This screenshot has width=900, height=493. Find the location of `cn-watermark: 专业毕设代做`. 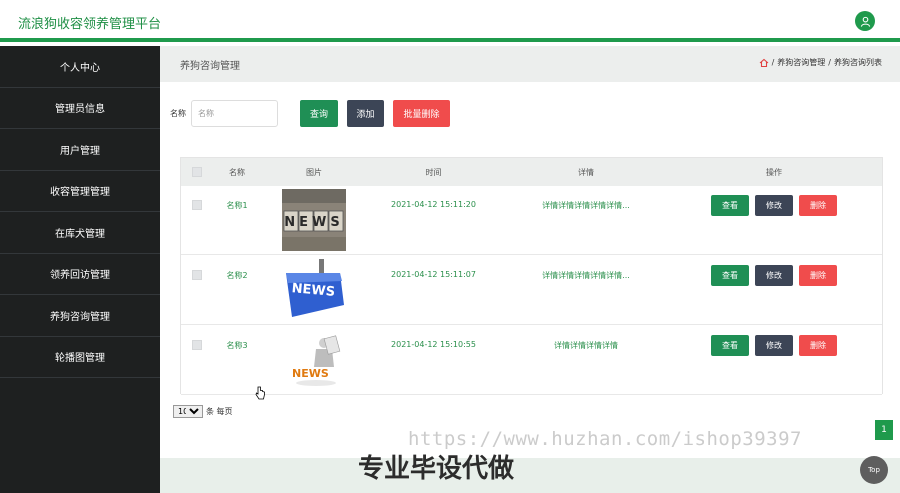

cn-watermark: 专业毕设代做 is located at coordinates (436, 469).